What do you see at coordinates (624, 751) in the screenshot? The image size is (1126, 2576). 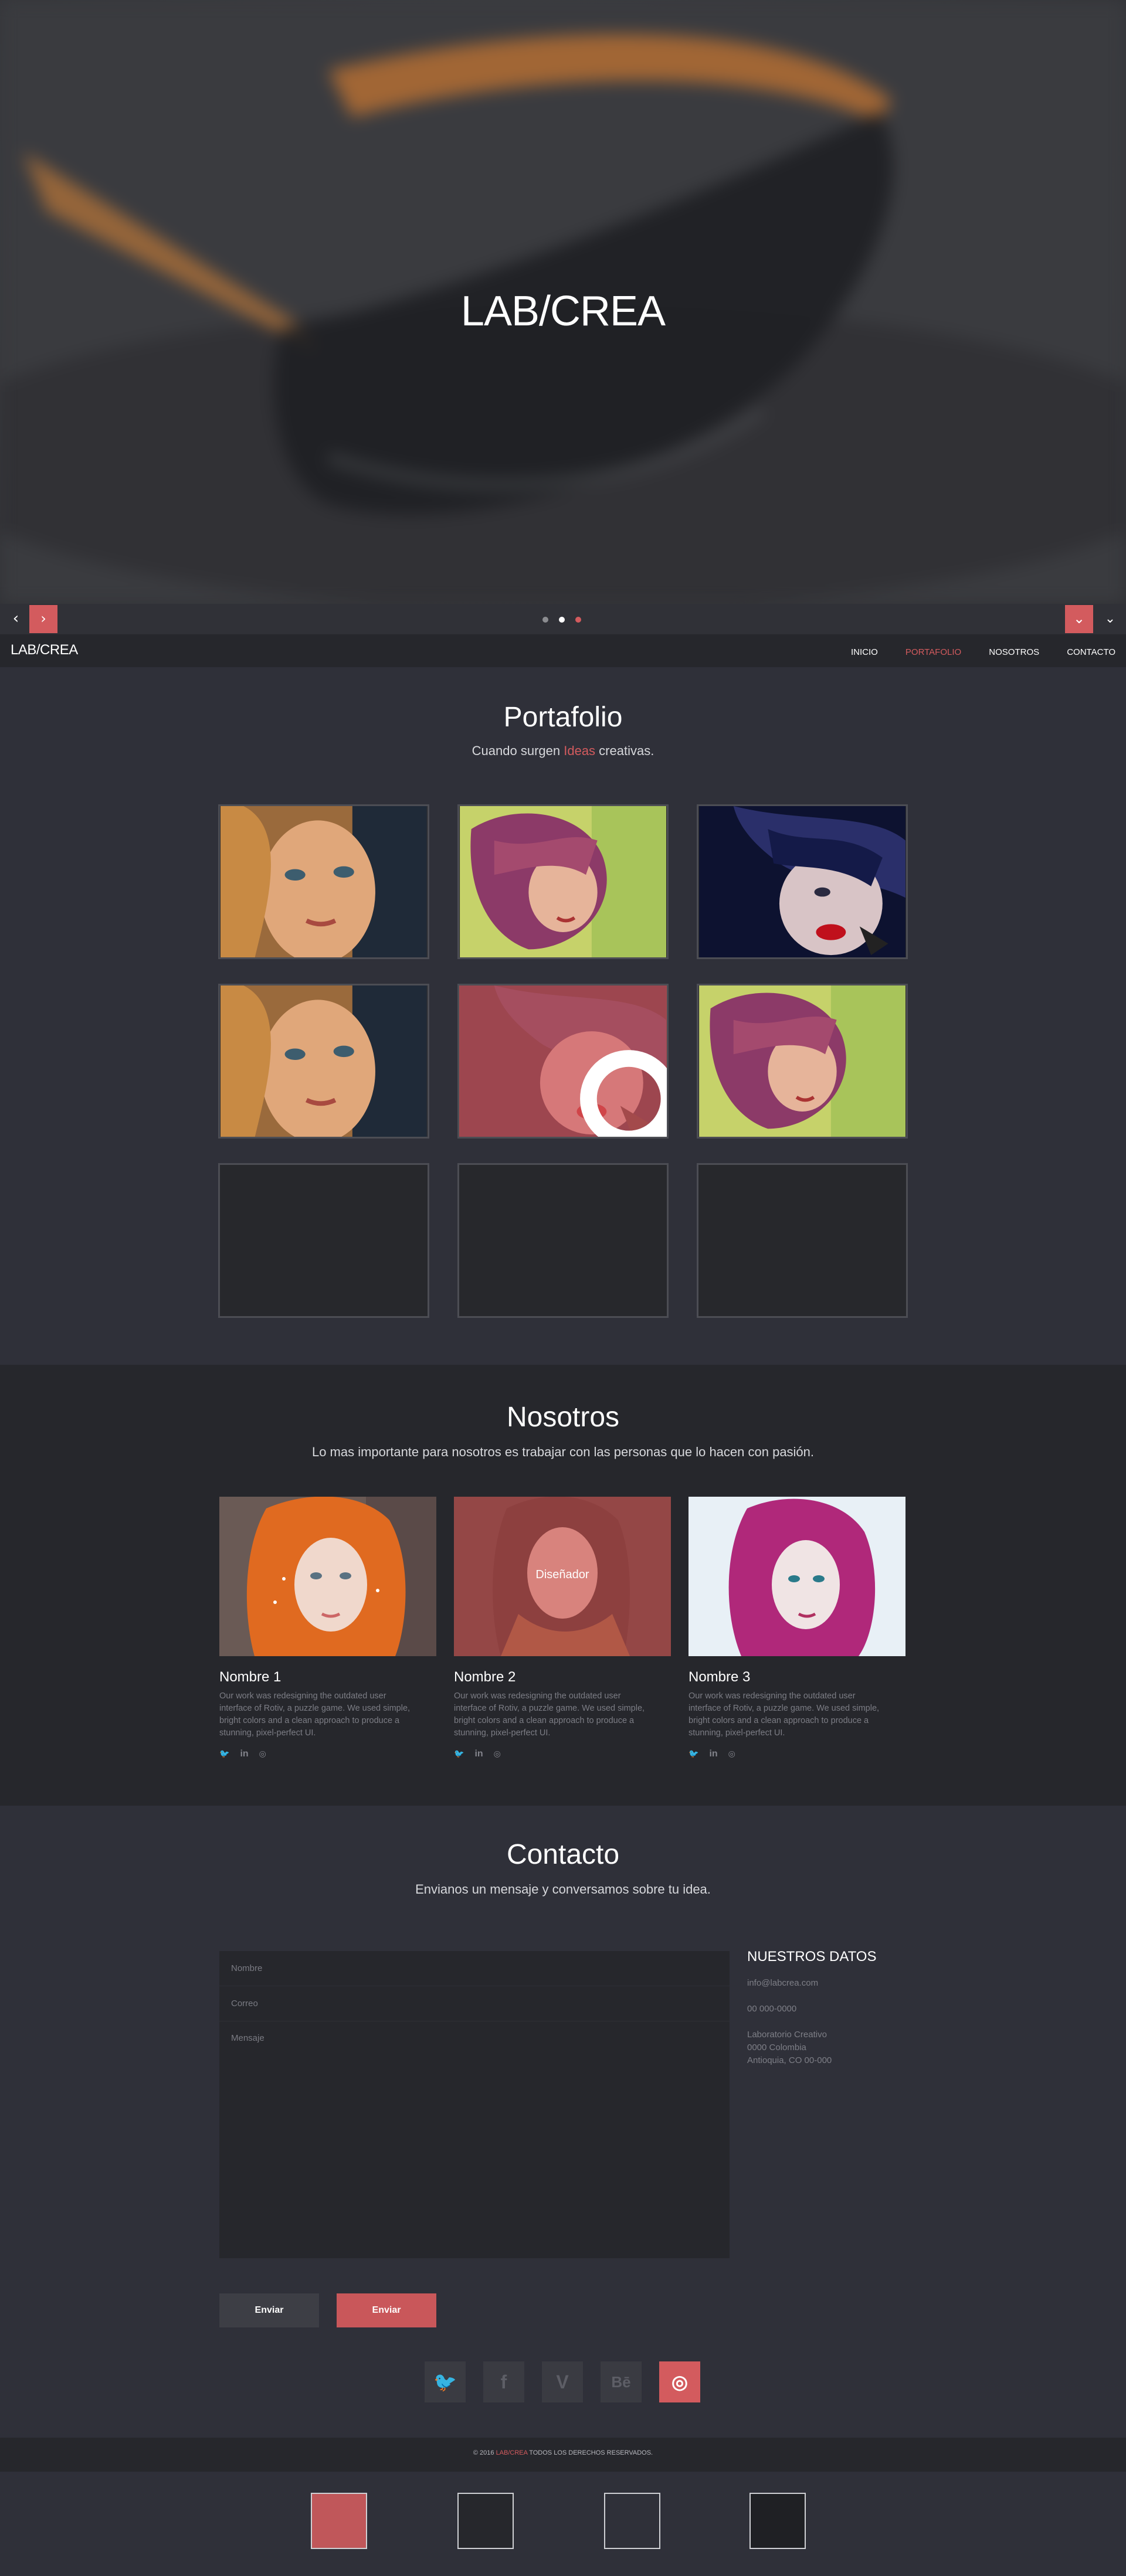 I see `portfolio-subtitle-post: creativas.` at bounding box center [624, 751].